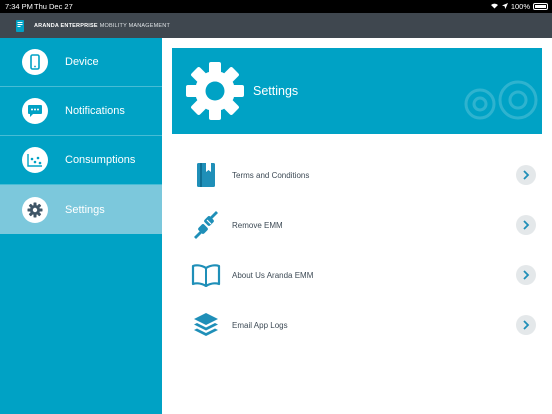 The image size is (552, 414). Describe the element at coordinates (540, 6) in the screenshot. I see `battery-icon` at that location.